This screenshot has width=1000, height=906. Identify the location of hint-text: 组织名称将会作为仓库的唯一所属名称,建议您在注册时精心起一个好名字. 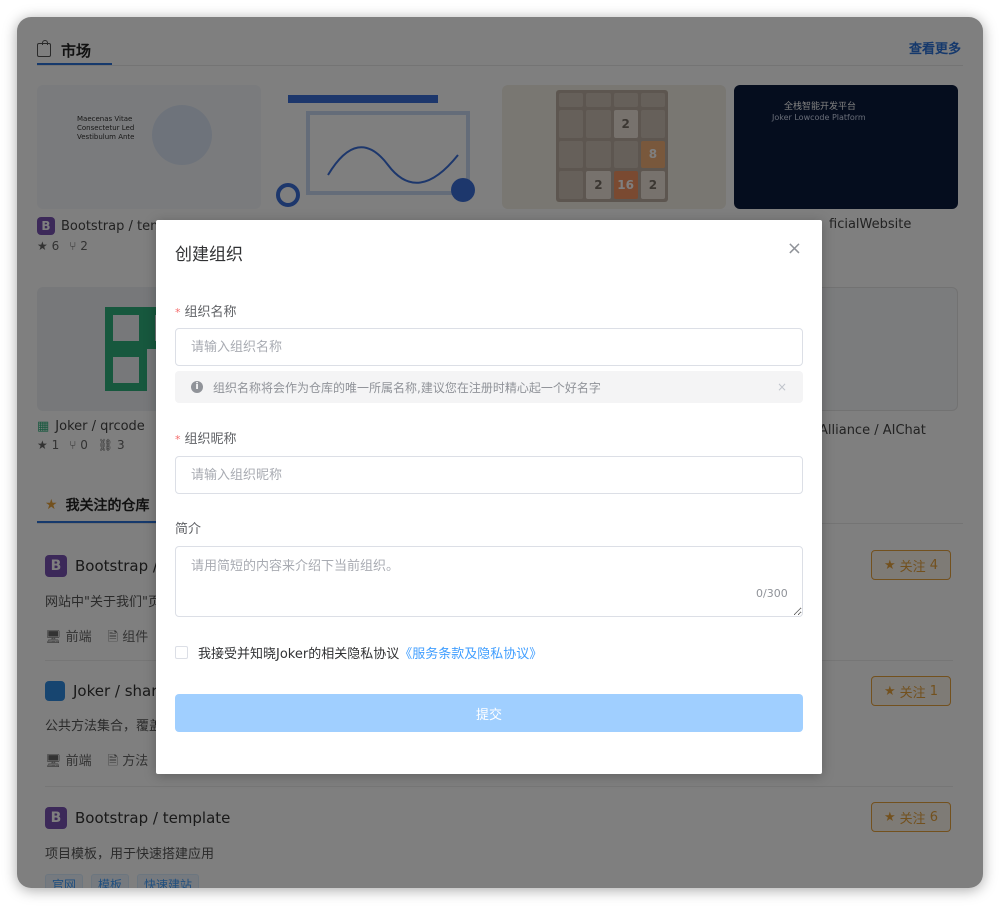
(407, 387).